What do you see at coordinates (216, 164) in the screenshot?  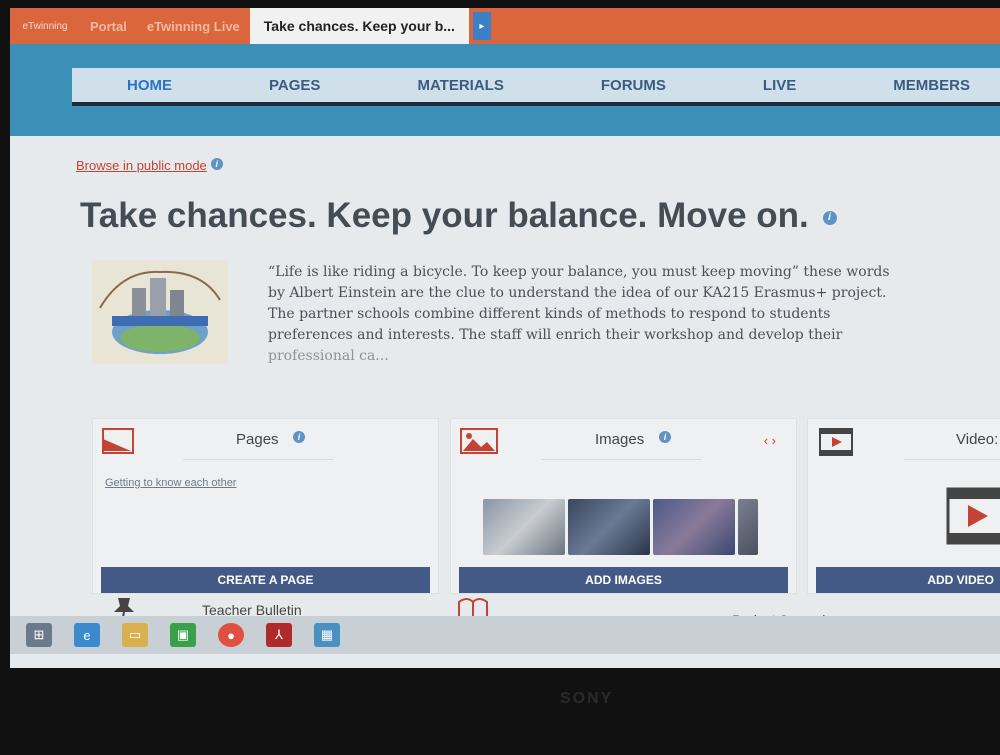 I see `info-icon: i` at bounding box center [216, 164].